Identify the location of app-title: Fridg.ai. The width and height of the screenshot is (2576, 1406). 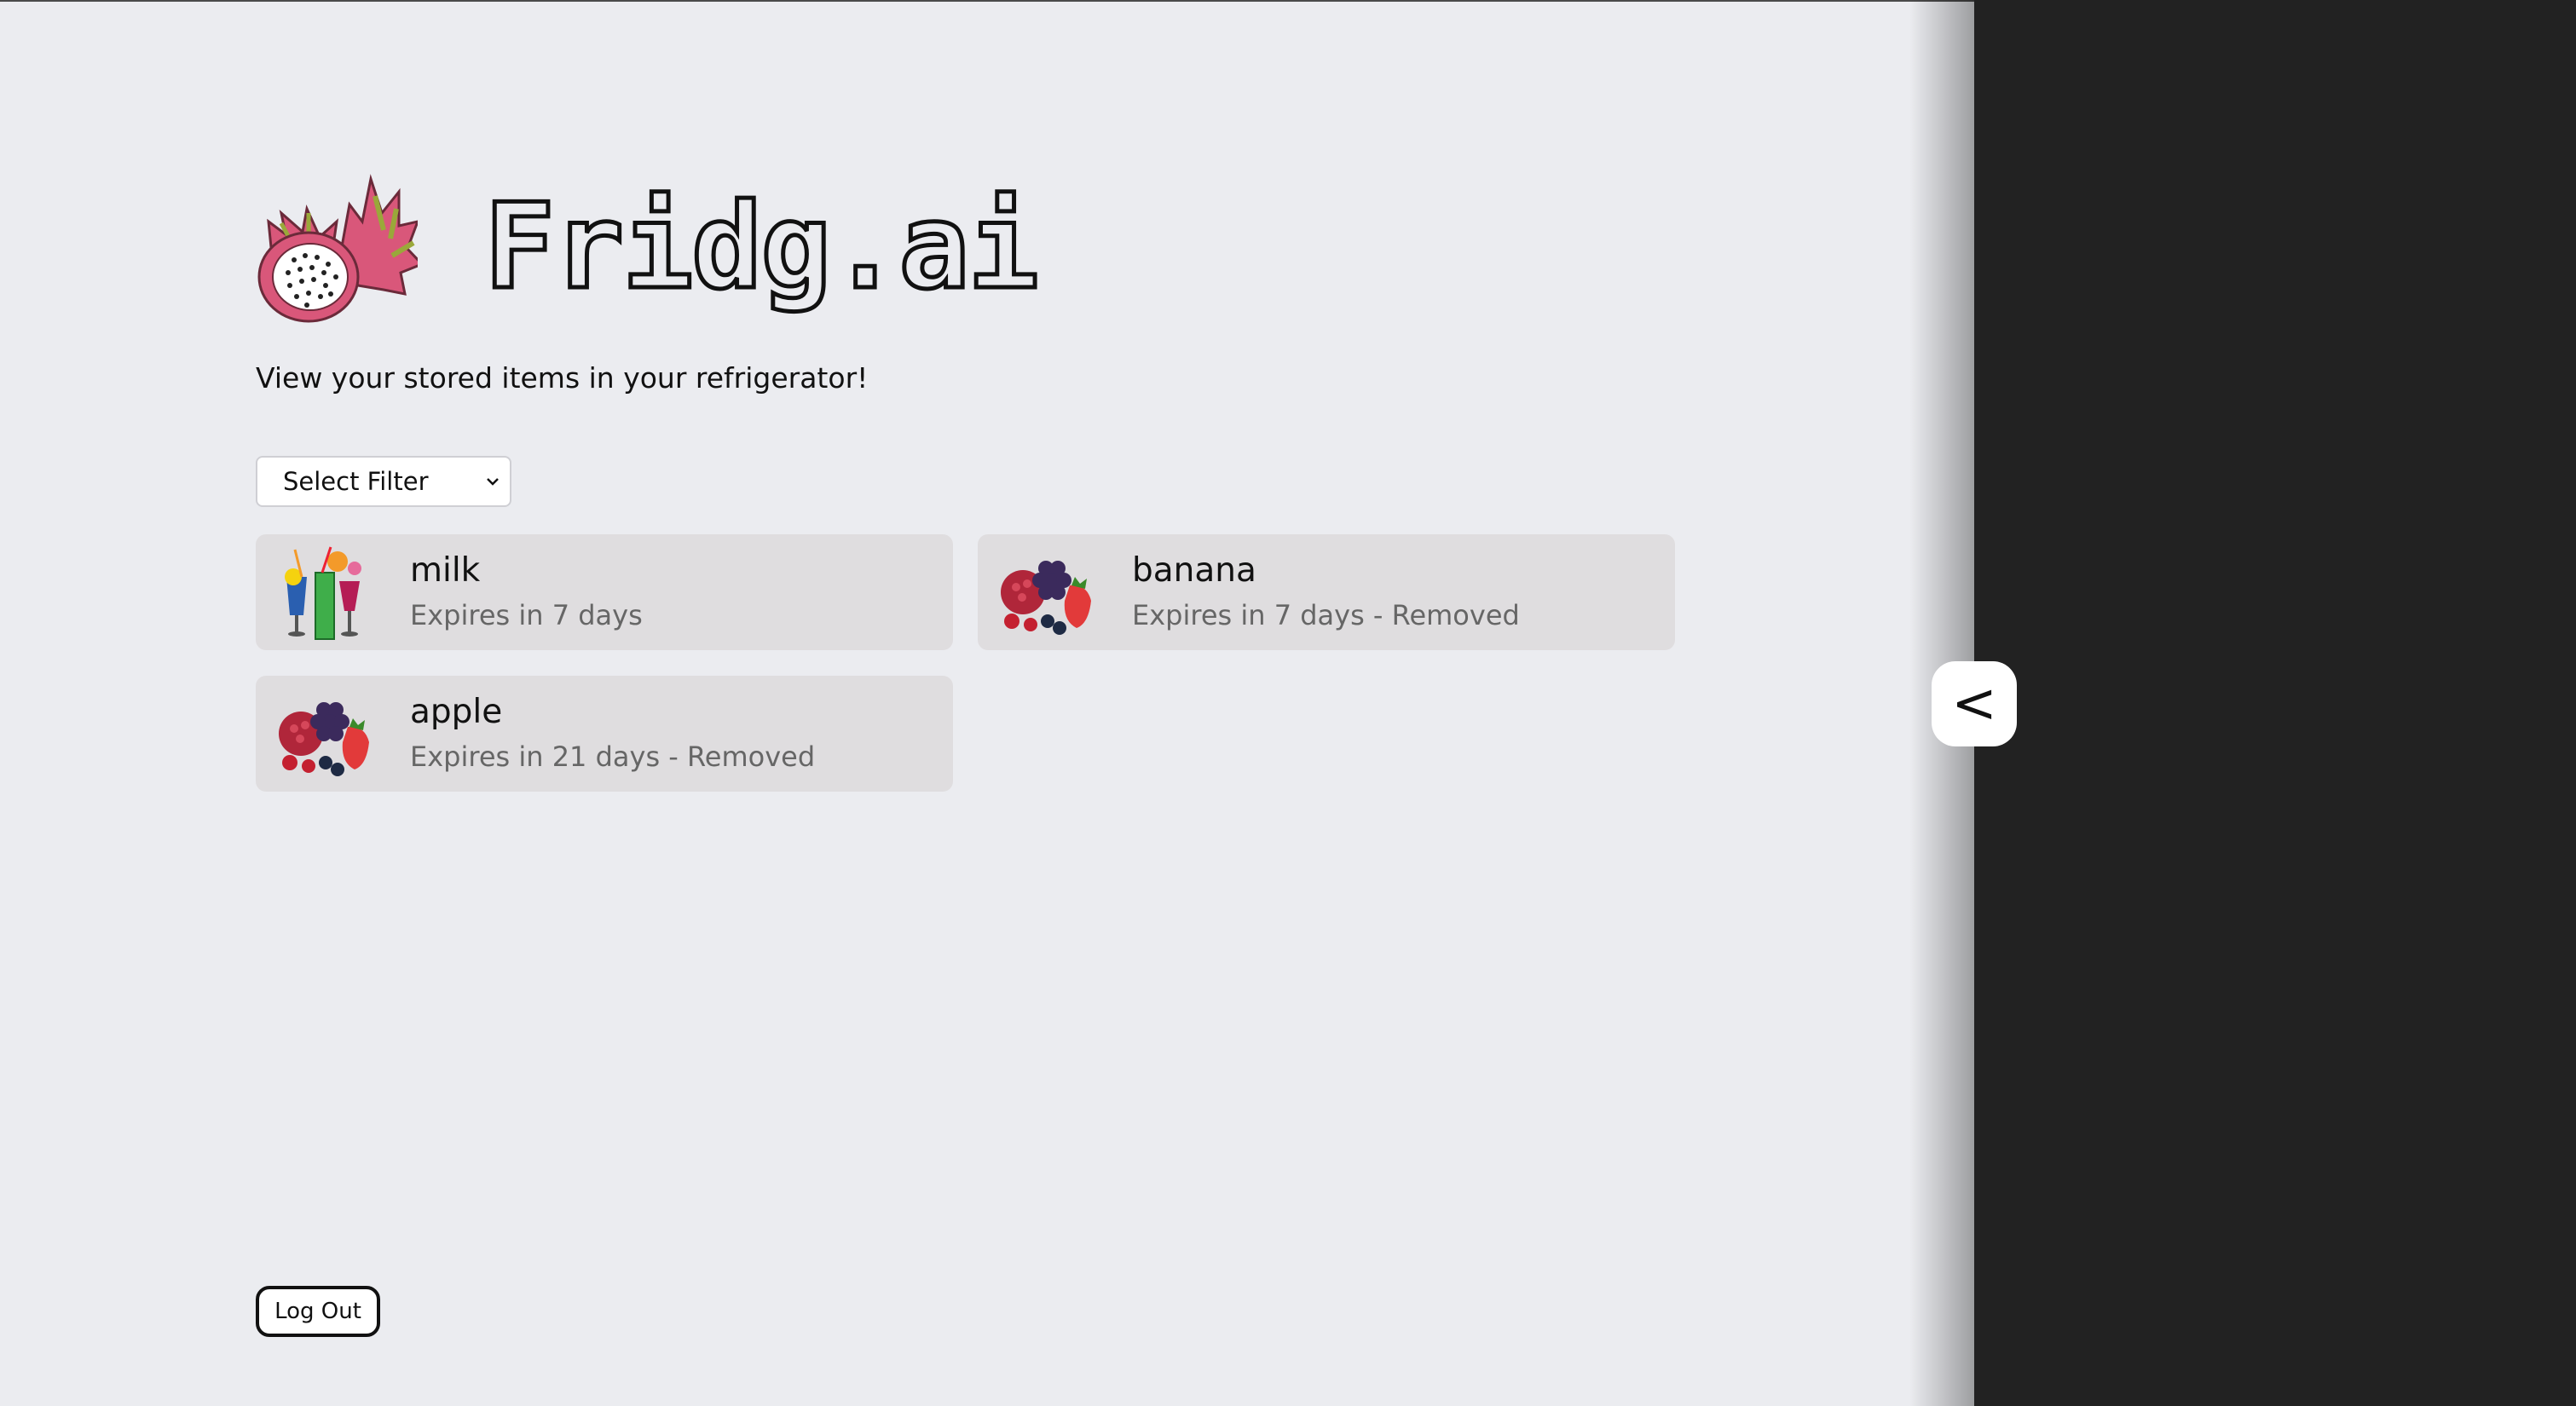
(762, 246).